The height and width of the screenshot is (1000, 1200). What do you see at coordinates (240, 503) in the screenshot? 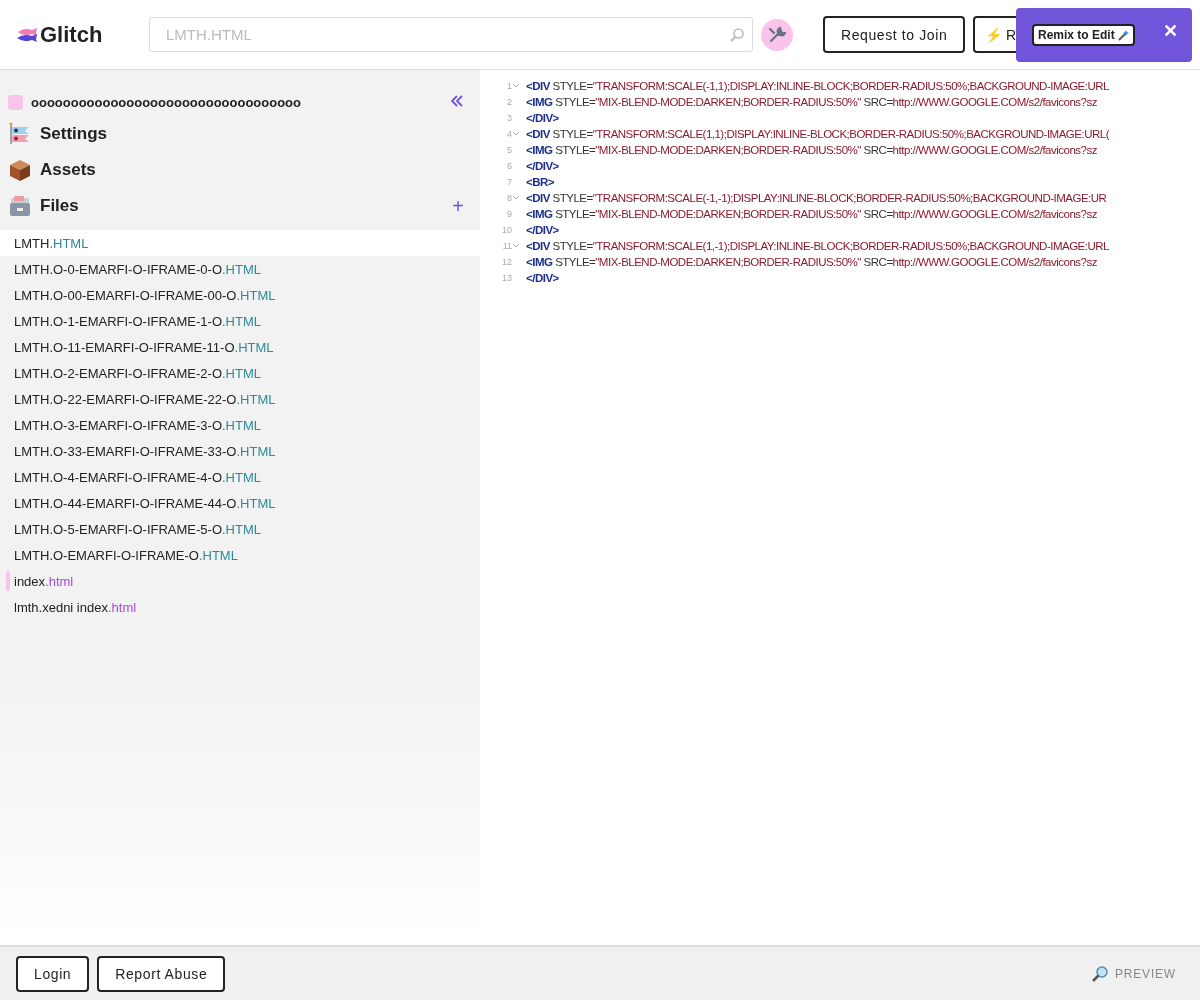
I see `file-item: LMTH.O-44-EMARFI-O-IFRAME-44-O.HTML` at bounding box center [240, 503].